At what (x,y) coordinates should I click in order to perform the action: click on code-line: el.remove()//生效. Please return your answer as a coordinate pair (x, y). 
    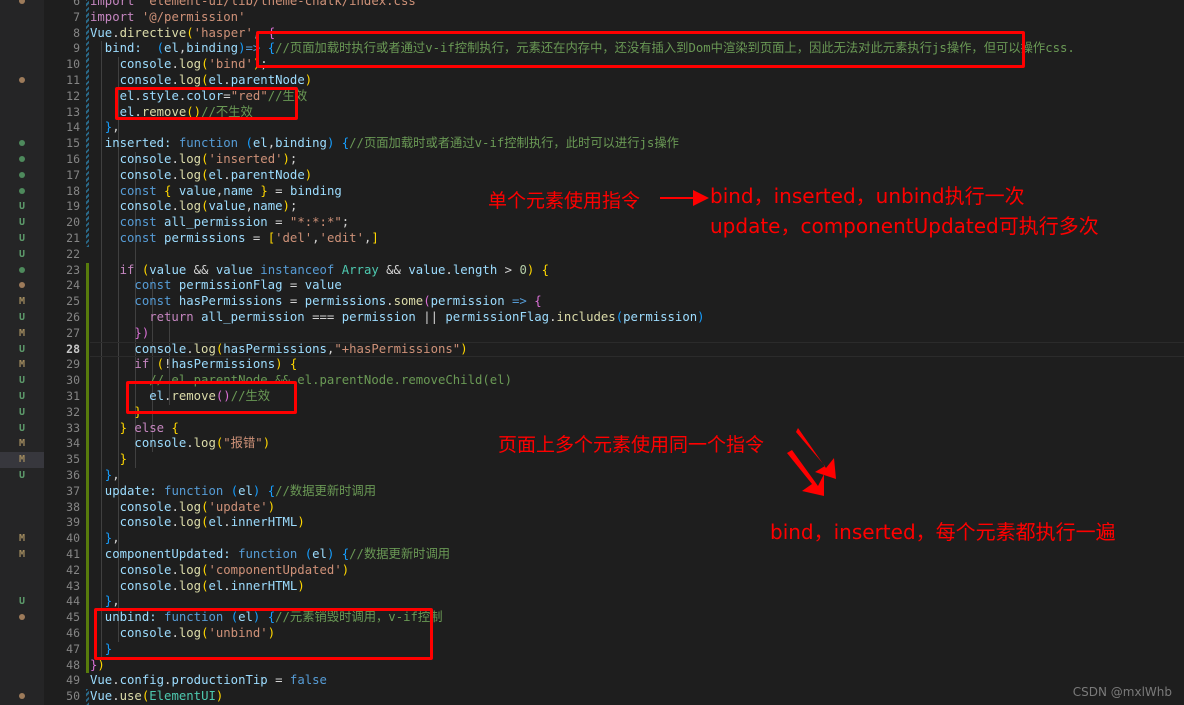
    Looking at the image, I should click on (180, 397).